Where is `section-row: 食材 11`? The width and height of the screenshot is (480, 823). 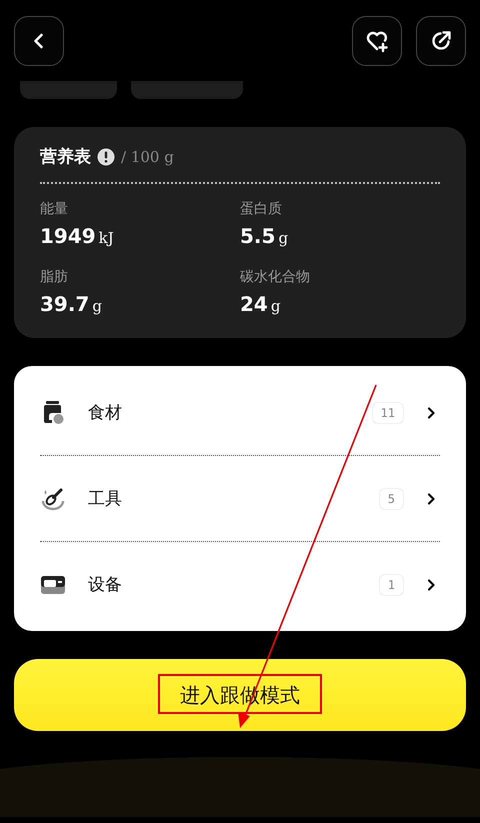
section-row: 食材 11 is located at coordinates (240, 412).